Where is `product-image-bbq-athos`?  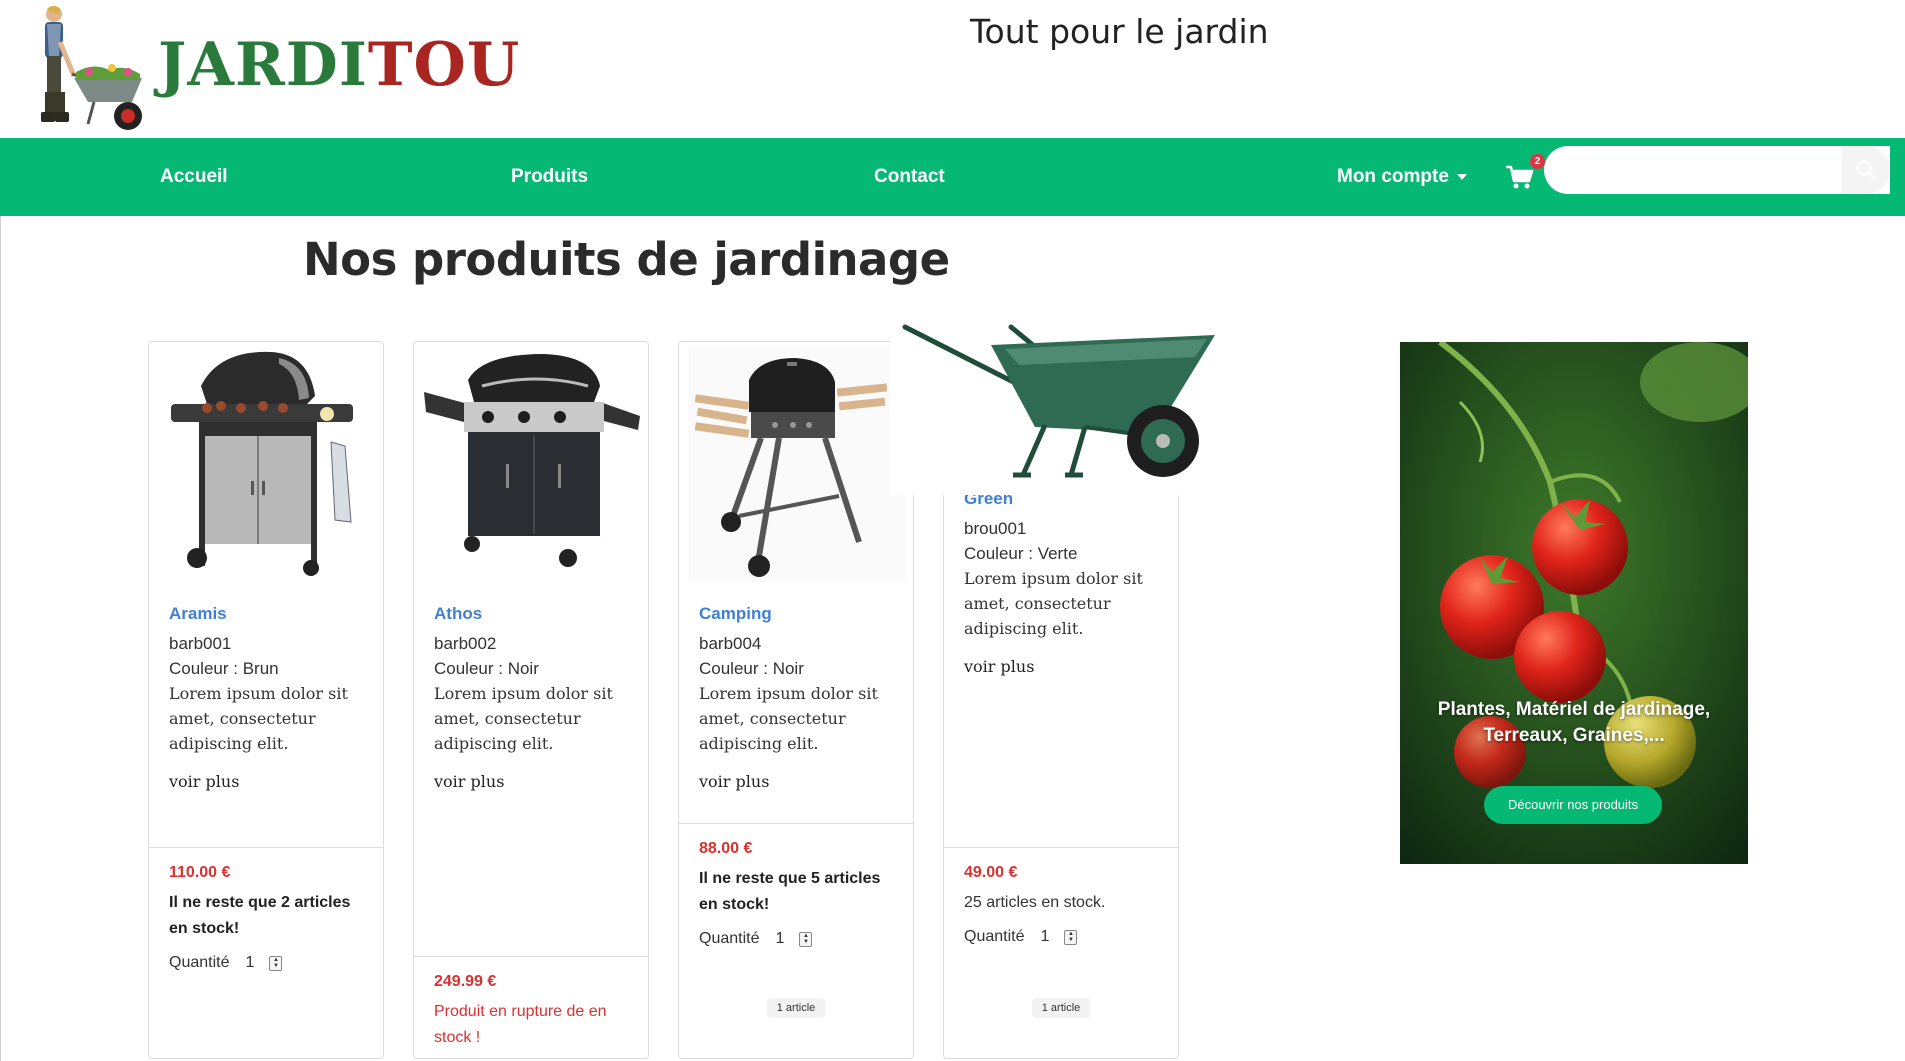 product-image-bbq-athos is located at coordinates (532, 464).